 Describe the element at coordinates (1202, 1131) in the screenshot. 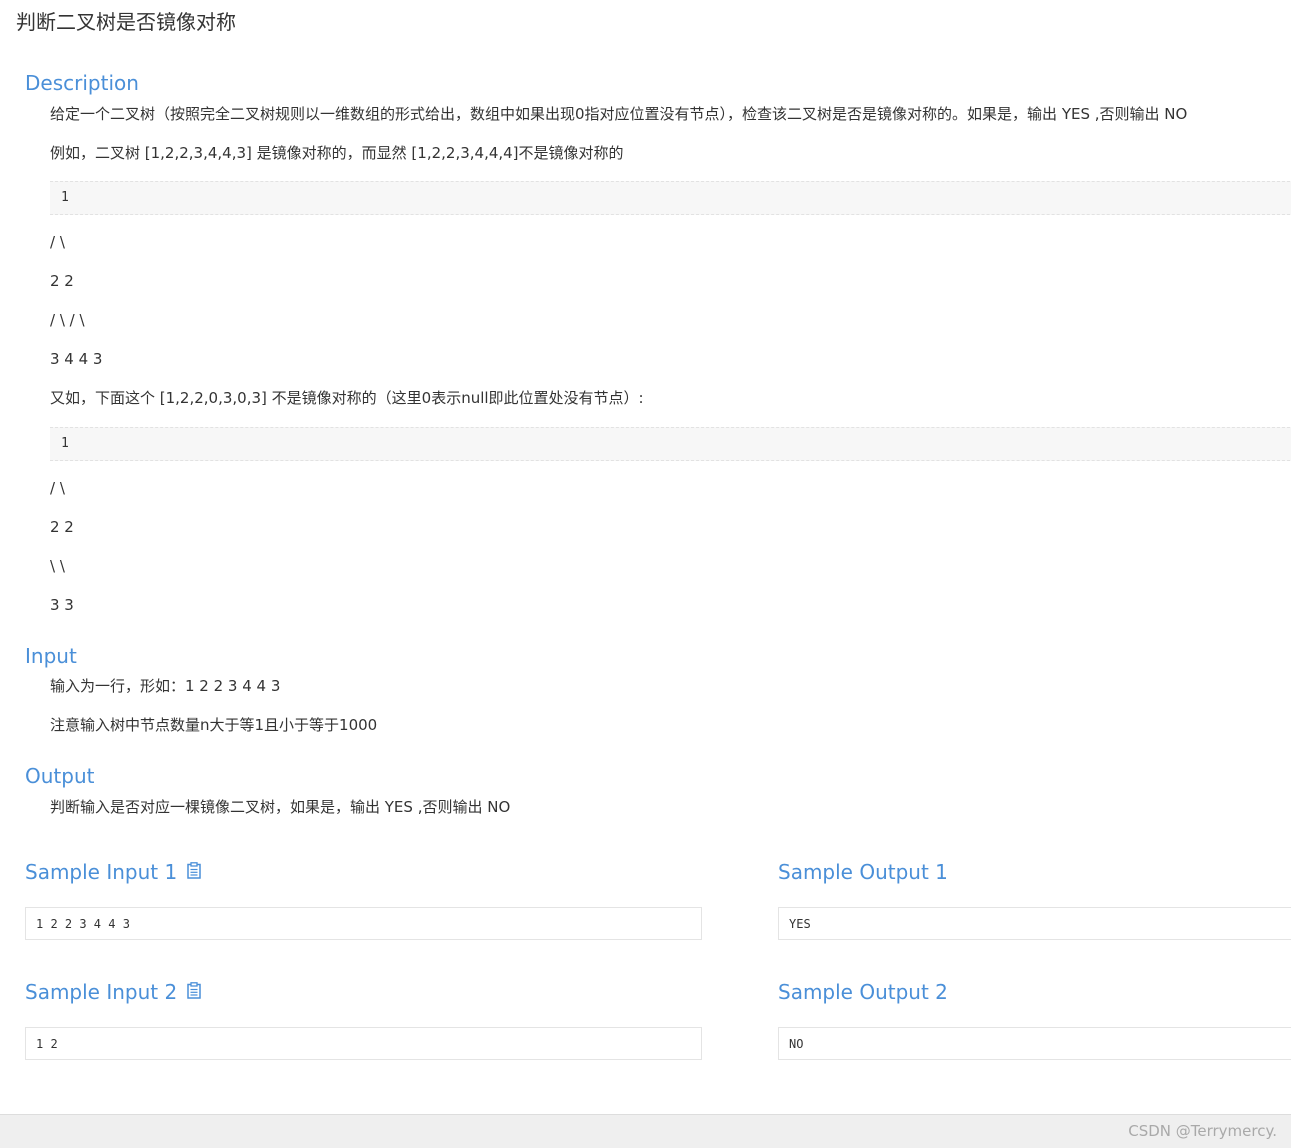

I see `watermark: CSDN @Terrymercy.` at that location.